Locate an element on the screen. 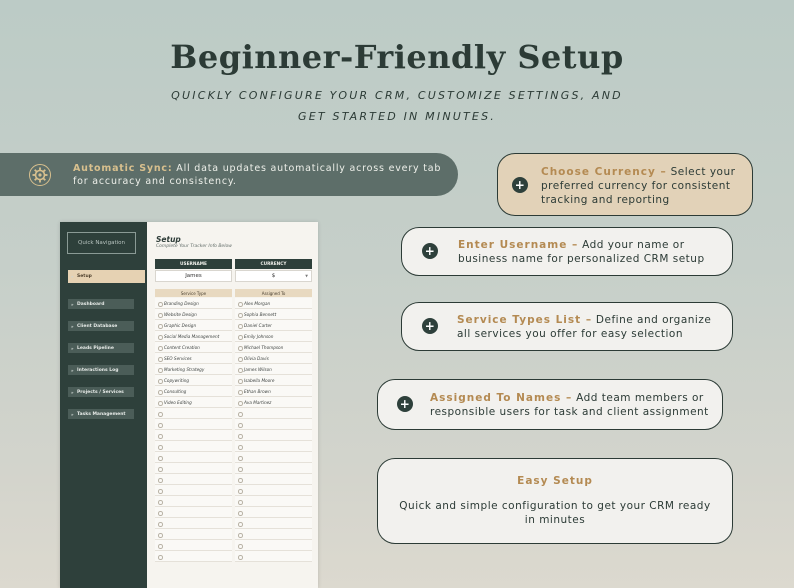 This screenshot has width=794, height=588. chevron-down-icon: ▼ is located at coordinates (306, 276).